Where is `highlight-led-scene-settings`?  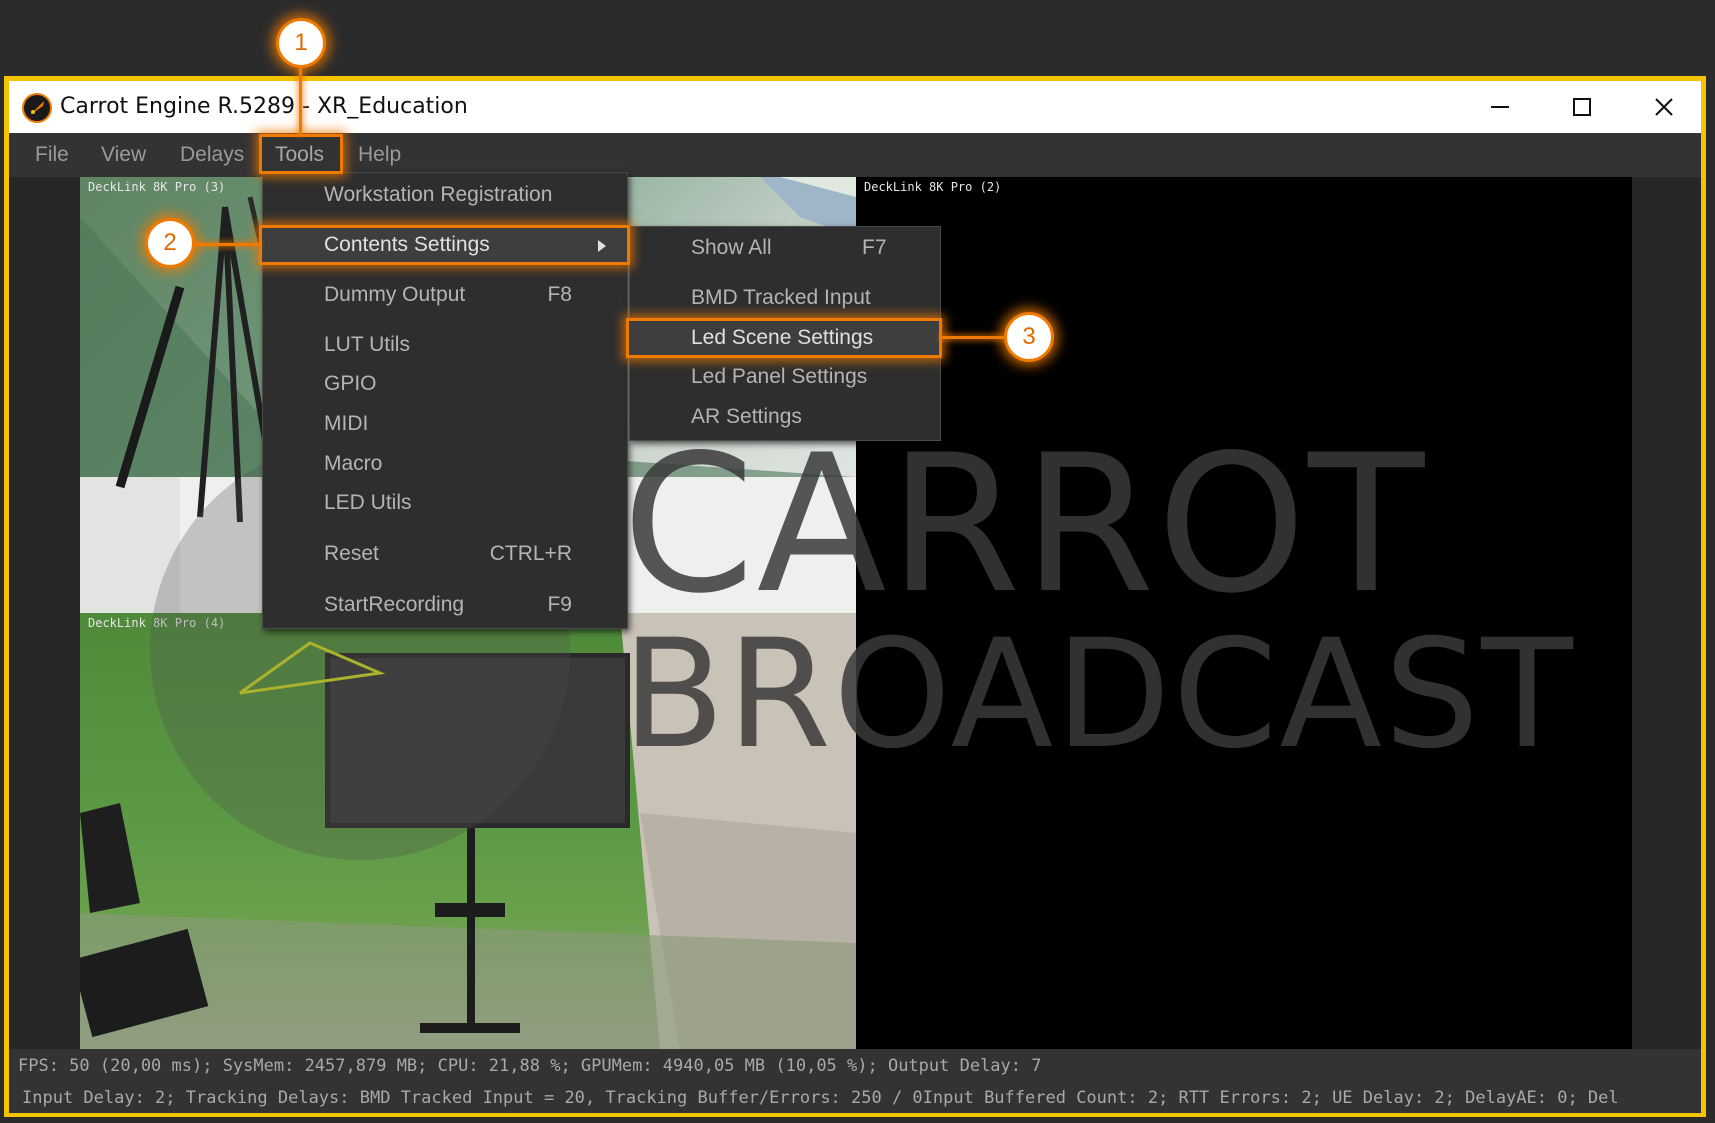
highlight-led-scene-settings is located at coordinates (784, 338).